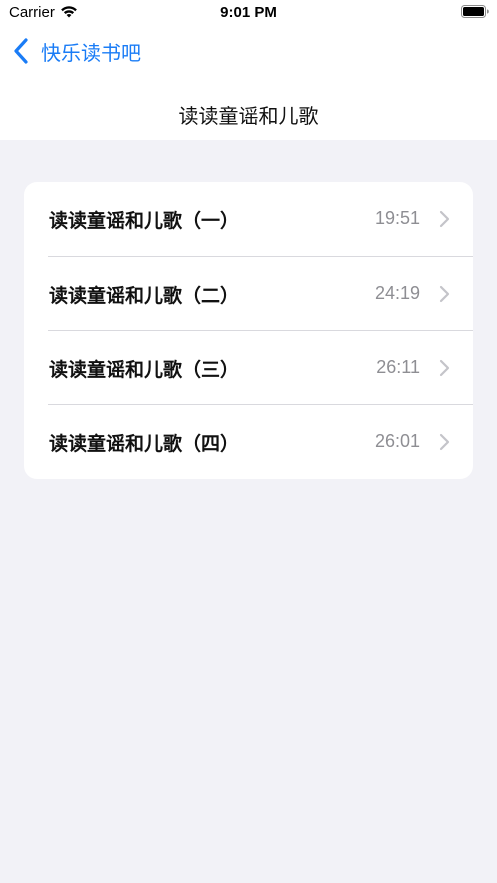 The width and height of the screenshot is (497, 883). What do you see at coordinates (248, 116) in the screenshot?
I see `page-title: 读读童谣和儿歌` at bounding box center [248, 116].